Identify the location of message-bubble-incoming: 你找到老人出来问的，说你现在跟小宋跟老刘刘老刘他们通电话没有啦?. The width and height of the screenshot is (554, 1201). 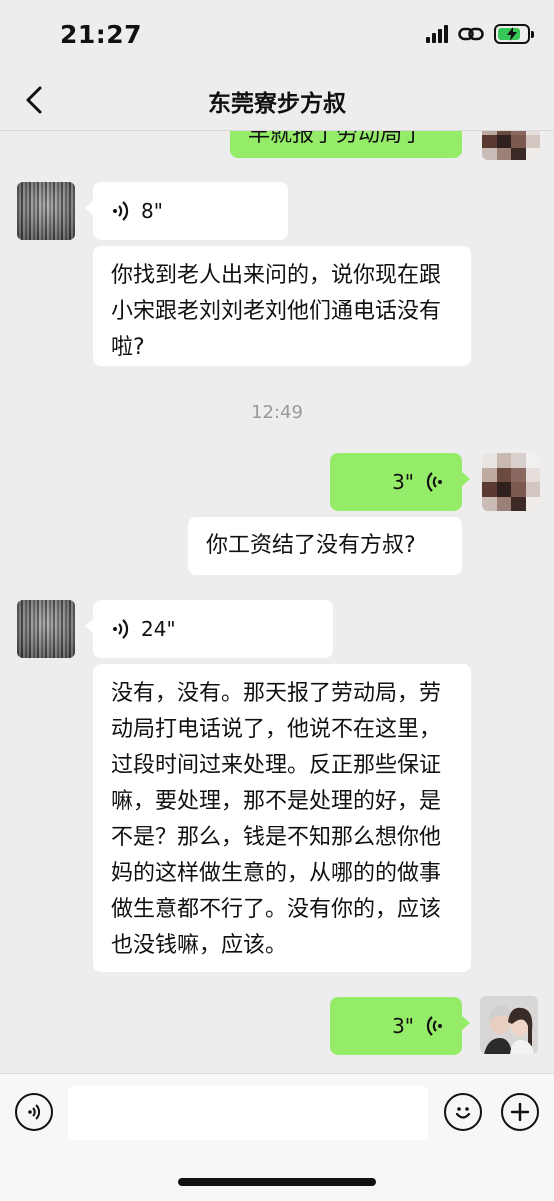
(282, 306).